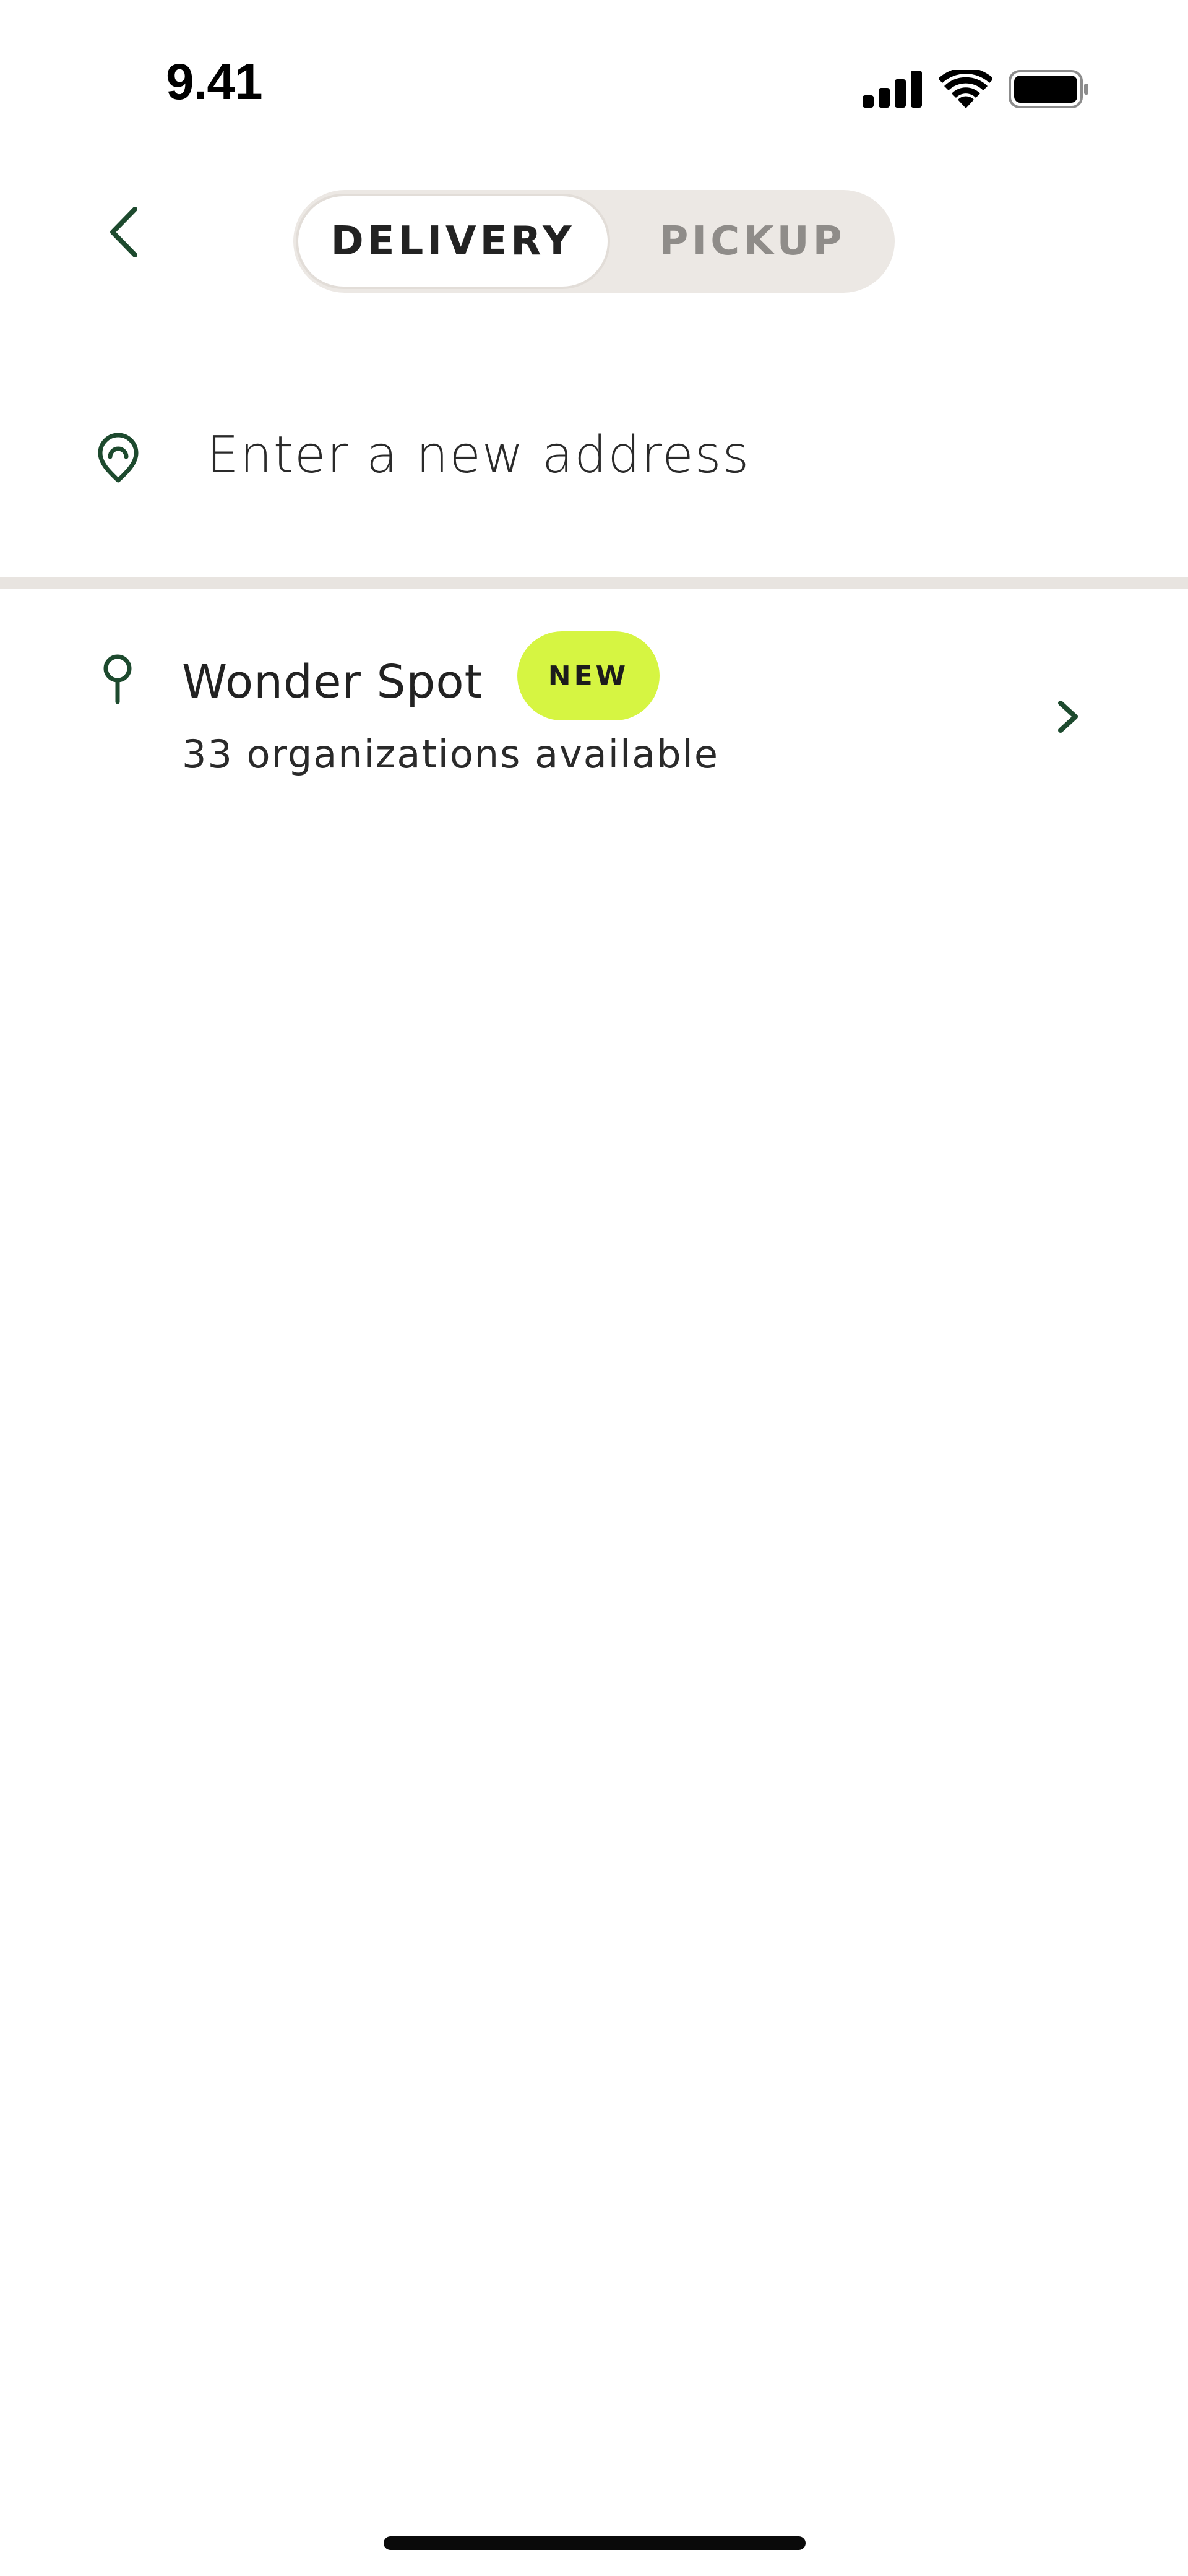  I want to click on tab-delivery: DELIVERY, so click(453, 241).